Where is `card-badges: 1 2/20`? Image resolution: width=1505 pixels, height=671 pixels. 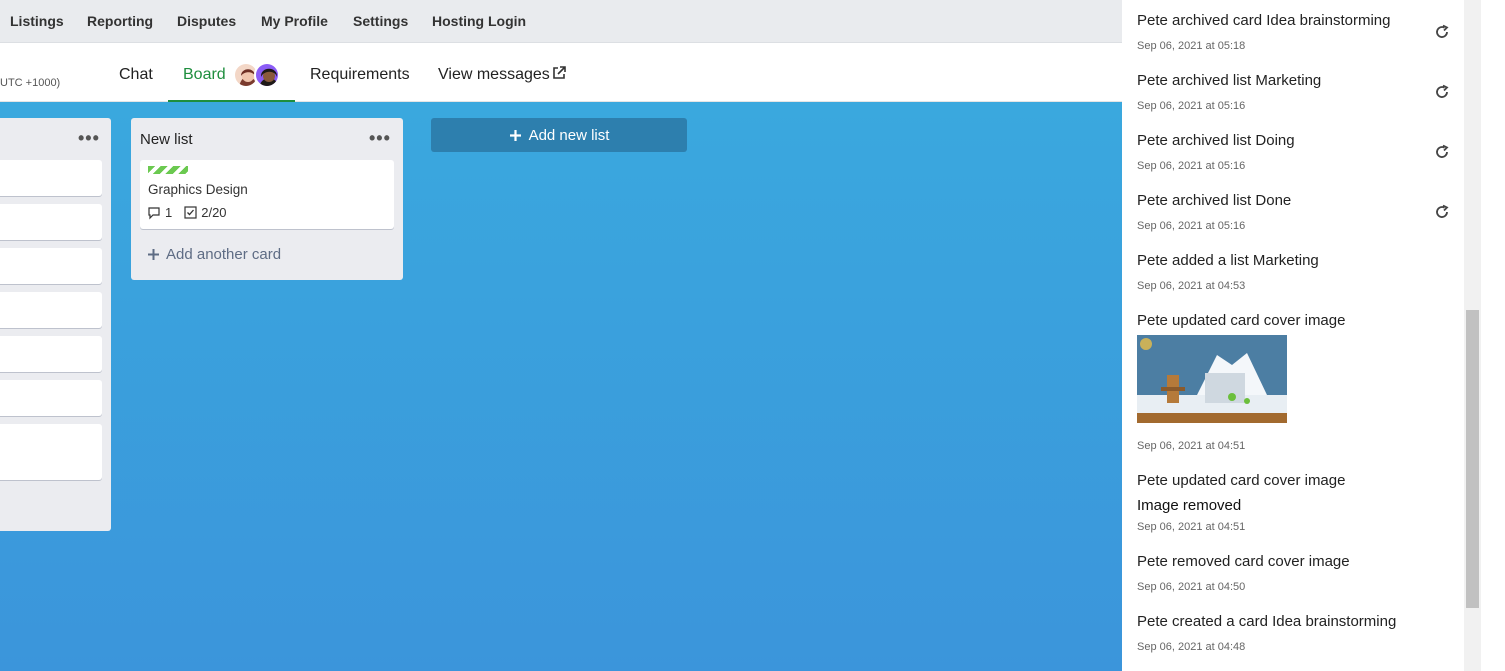 card-badges: 1 2/20 is located at coordinates (187, 212).